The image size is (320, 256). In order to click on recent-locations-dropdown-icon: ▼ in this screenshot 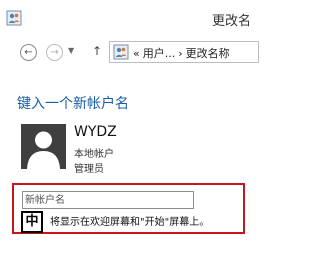, I will do `click(71, 50)`.